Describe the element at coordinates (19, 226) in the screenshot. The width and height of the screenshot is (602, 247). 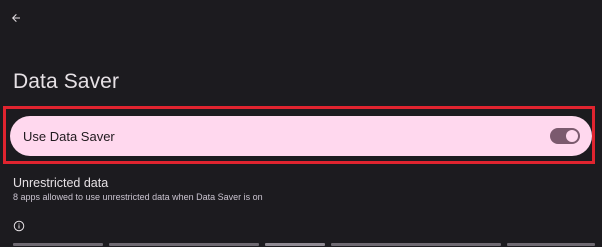
I see `info-icon` at that location.